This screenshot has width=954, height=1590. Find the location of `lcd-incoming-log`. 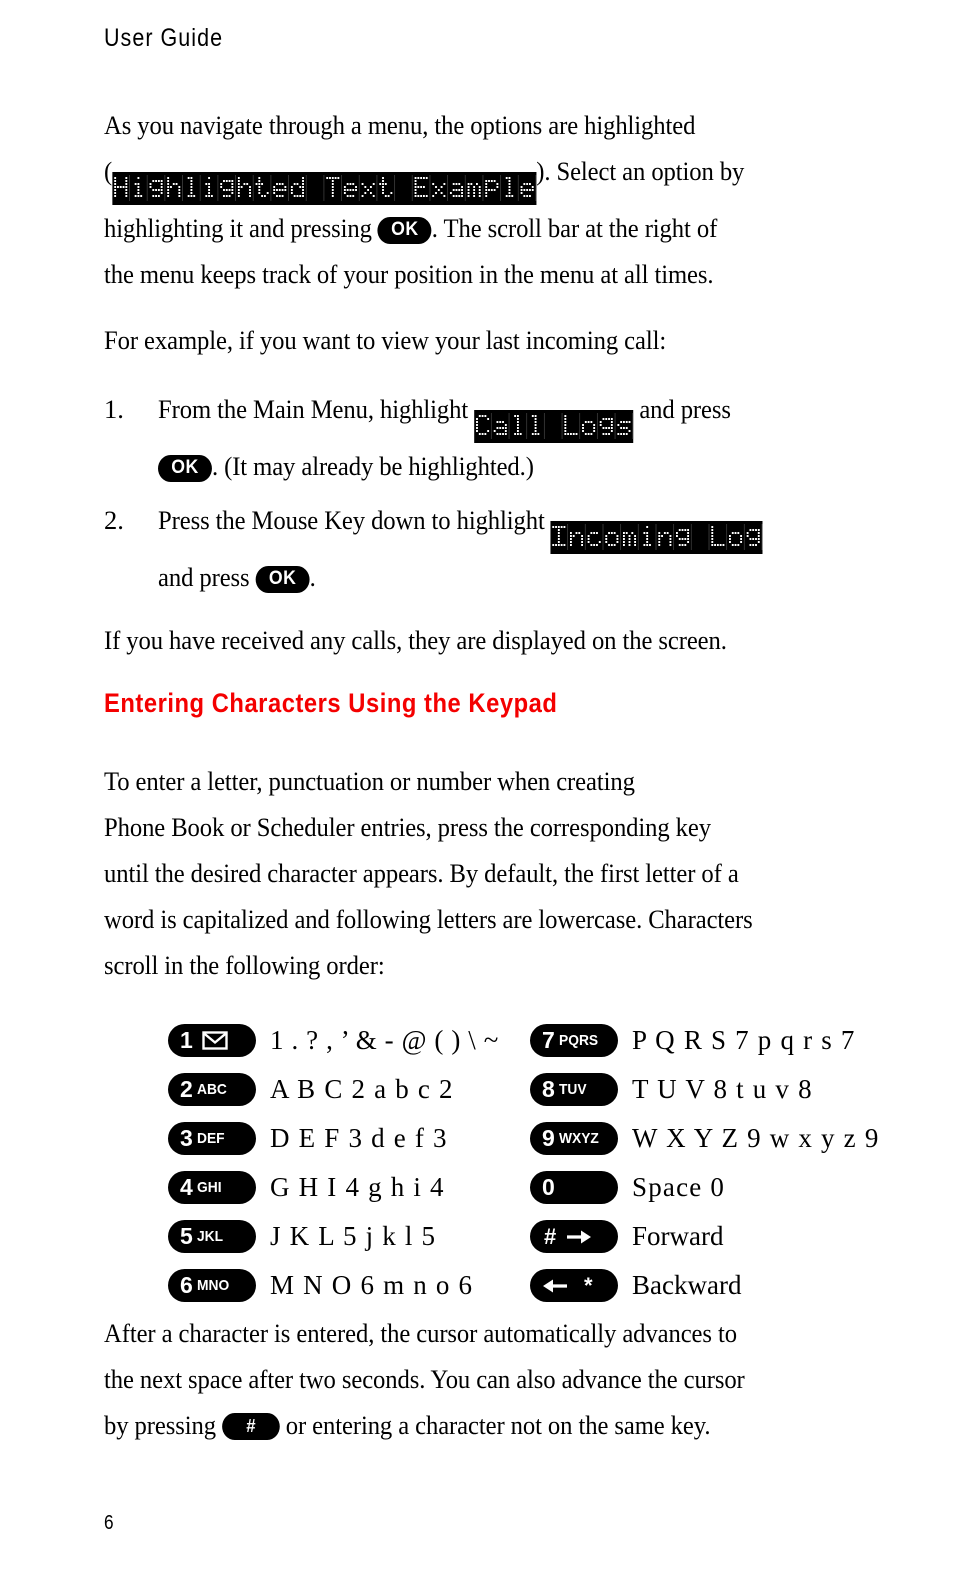

lcd-incoming-log is located at coordinates (656, 537).